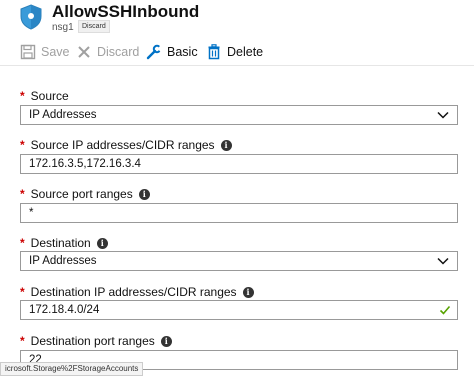  Describe the element at coordinates (63, 261) in the screenshot. I see `destination-value: IP Addresses` at that location.